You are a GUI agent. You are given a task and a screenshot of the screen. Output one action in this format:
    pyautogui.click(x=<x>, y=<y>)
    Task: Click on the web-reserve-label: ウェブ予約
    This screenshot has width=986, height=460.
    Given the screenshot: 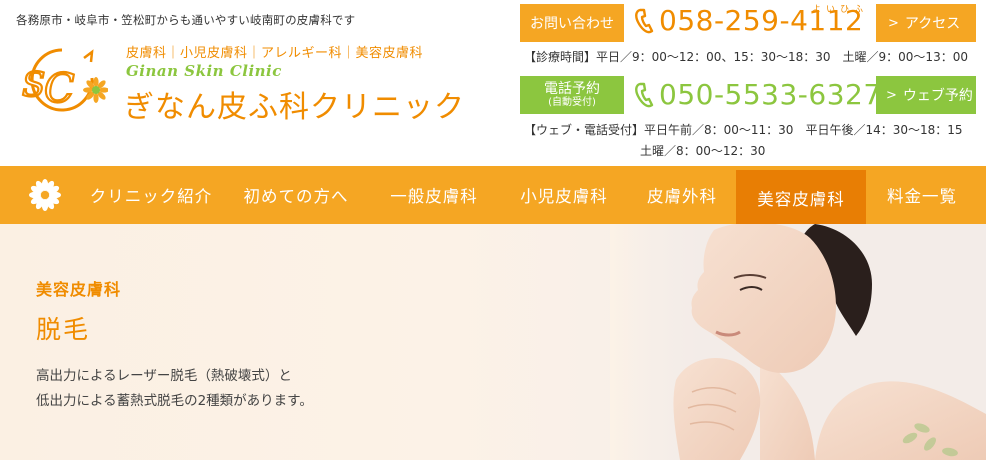 What is the action you would take?
    pyautogui.click(x=937, y=96)
    